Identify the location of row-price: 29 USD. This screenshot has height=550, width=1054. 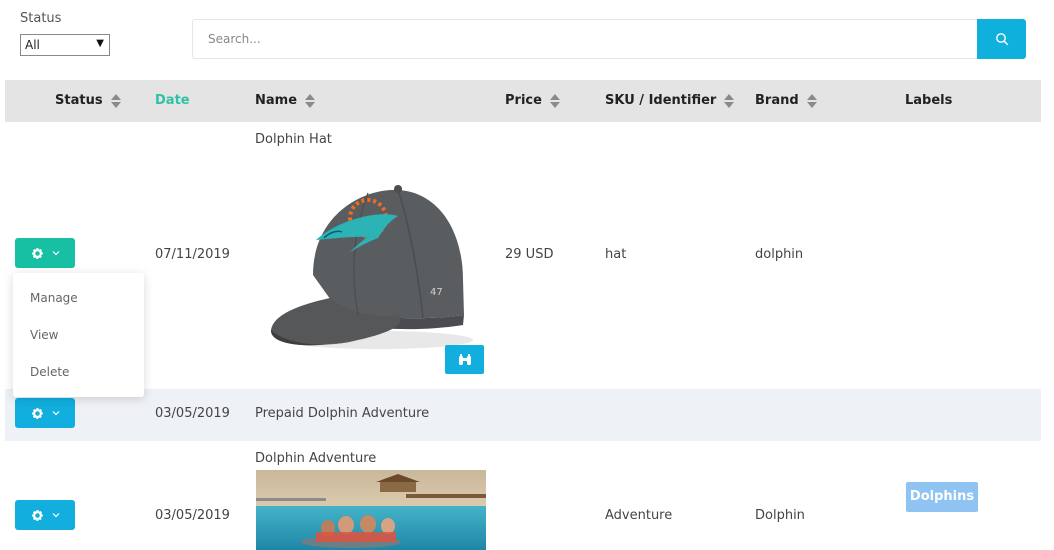
(529, 254).